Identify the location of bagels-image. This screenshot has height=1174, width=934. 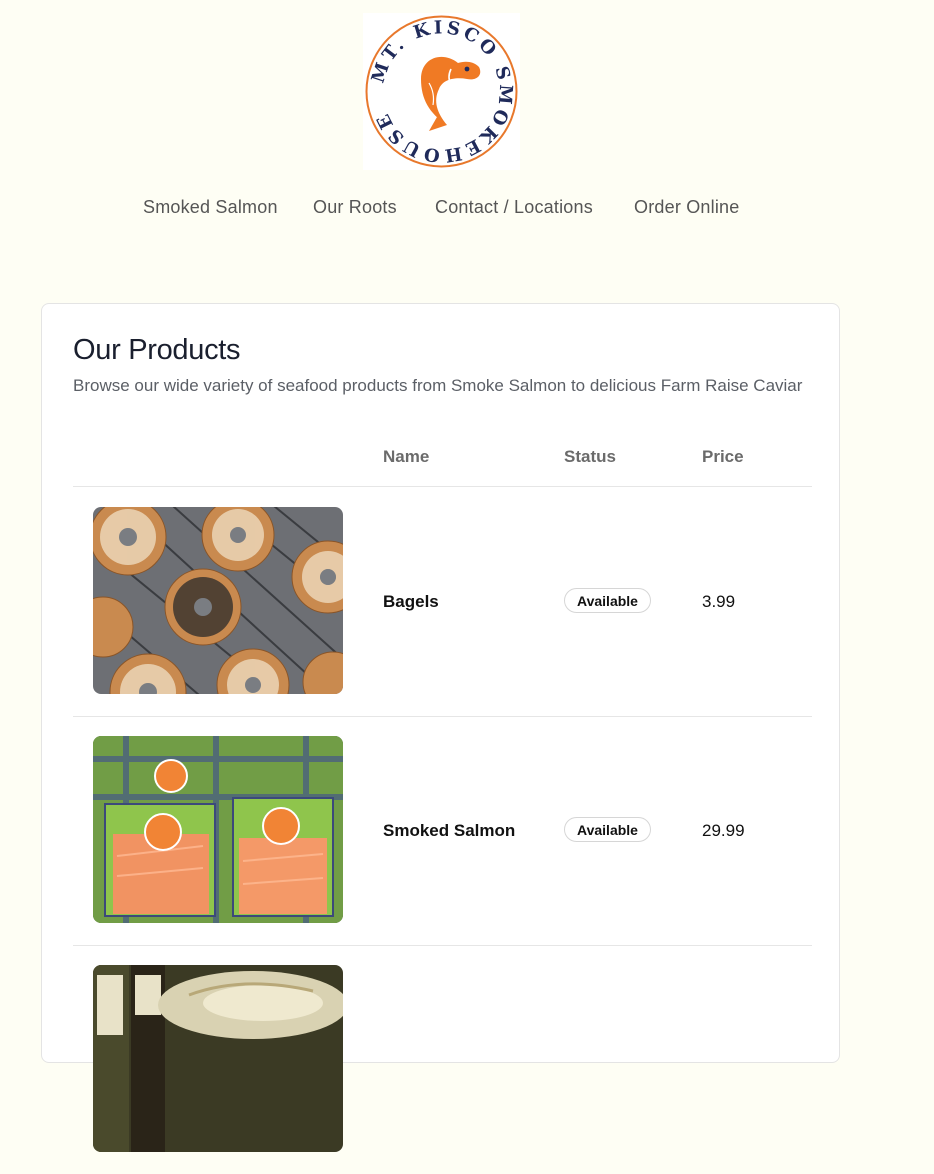
(218, 600).